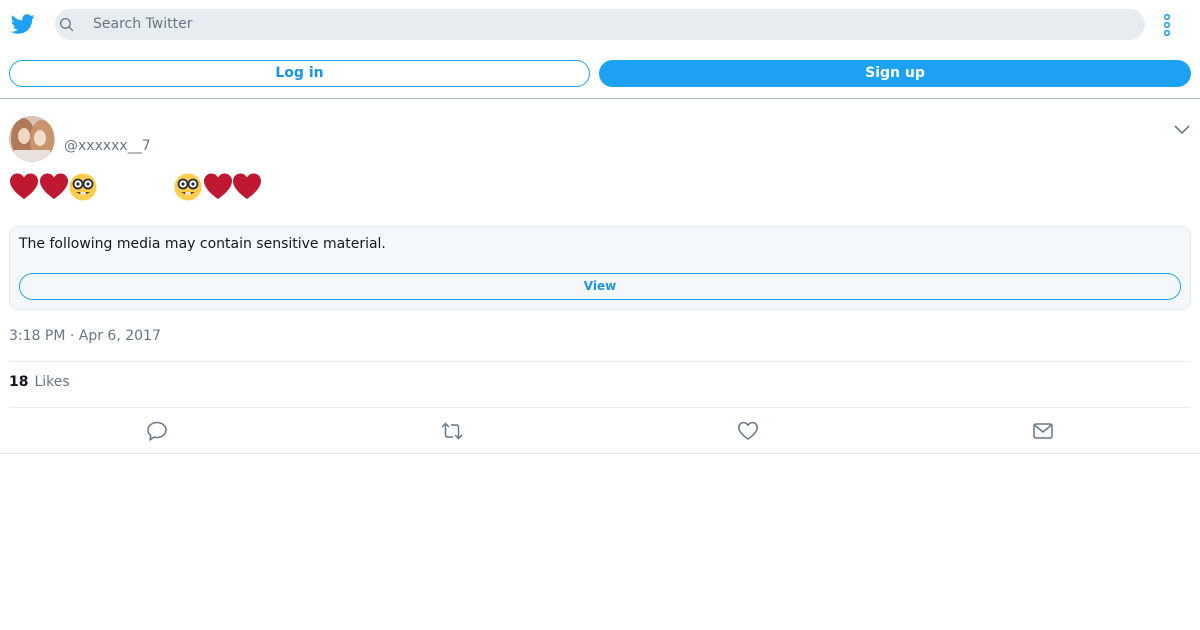 The width and height of the screenshot is (1200, 630). What do you see at coordinates (157, 431) in the screenshot?
I see `reply-icon` at bounding box center [157, 431].